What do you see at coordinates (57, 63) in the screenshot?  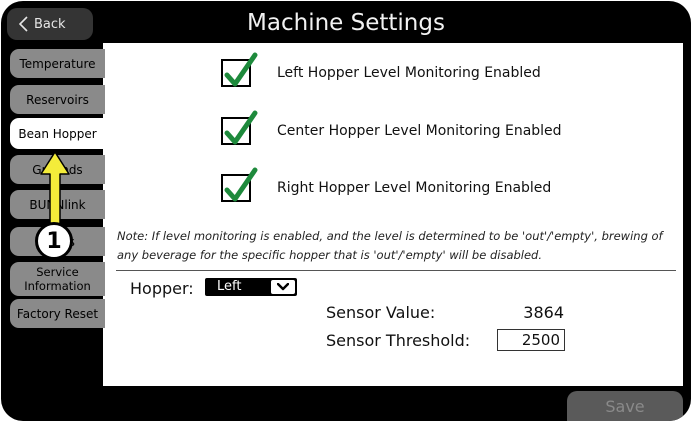 I see `tab-temperature: Temperature` at bounding box center [57, 63].